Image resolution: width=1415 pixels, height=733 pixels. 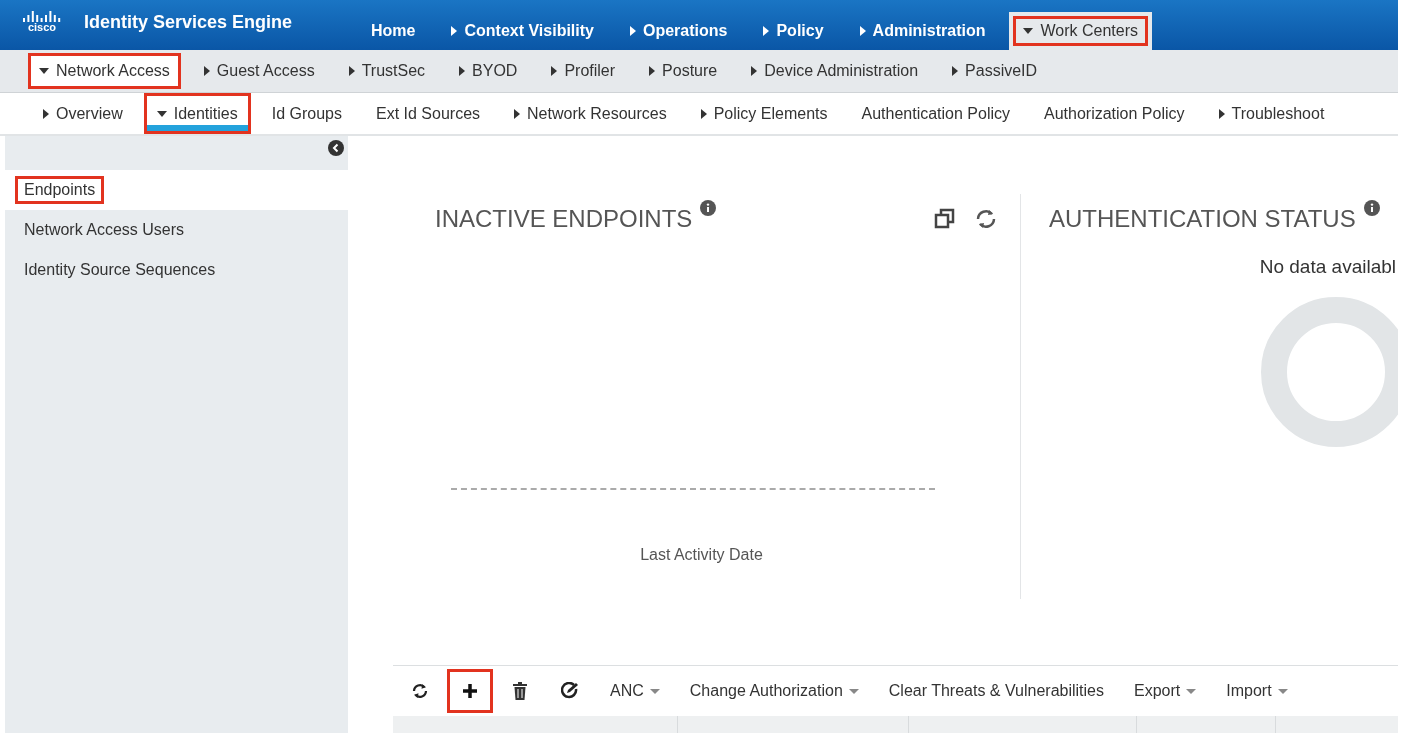 What do you see at coordinates (1114, 113) in the screenshot?
I see `menu-tab: Authorization Policy` at bounding box center [1114, 113].